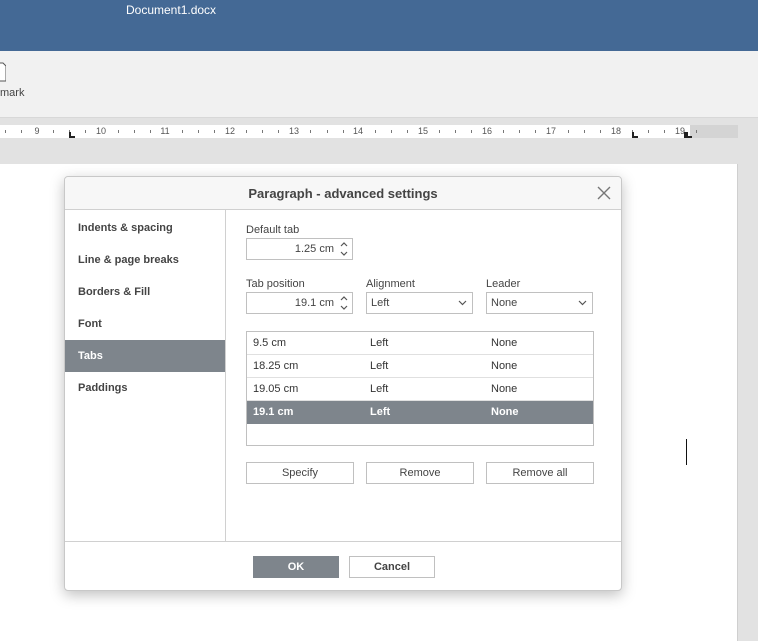 This screenshot has width=758, height=641. I want to click on ruler-number: 16, so click(487, 131).